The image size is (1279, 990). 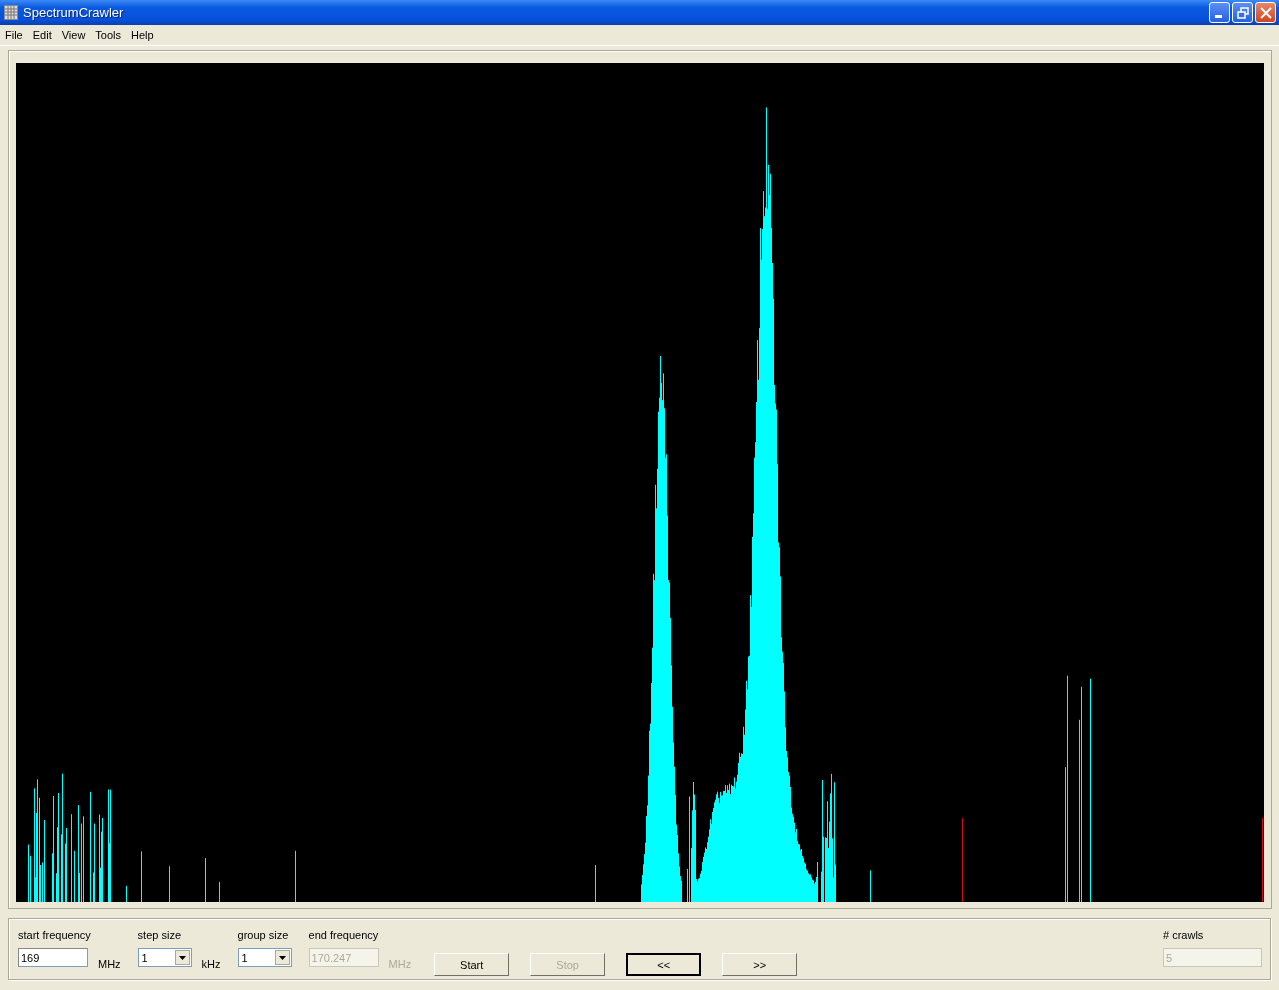 I want to click on restore-icon, so click(x=1242, y=12).